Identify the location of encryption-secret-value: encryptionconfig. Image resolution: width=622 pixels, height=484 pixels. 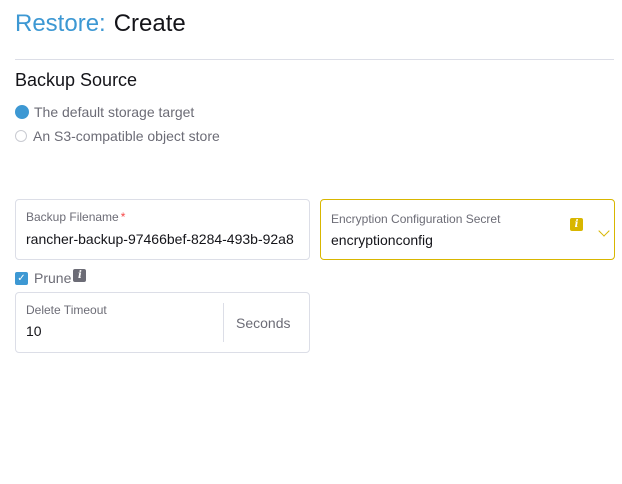
(382, 240).